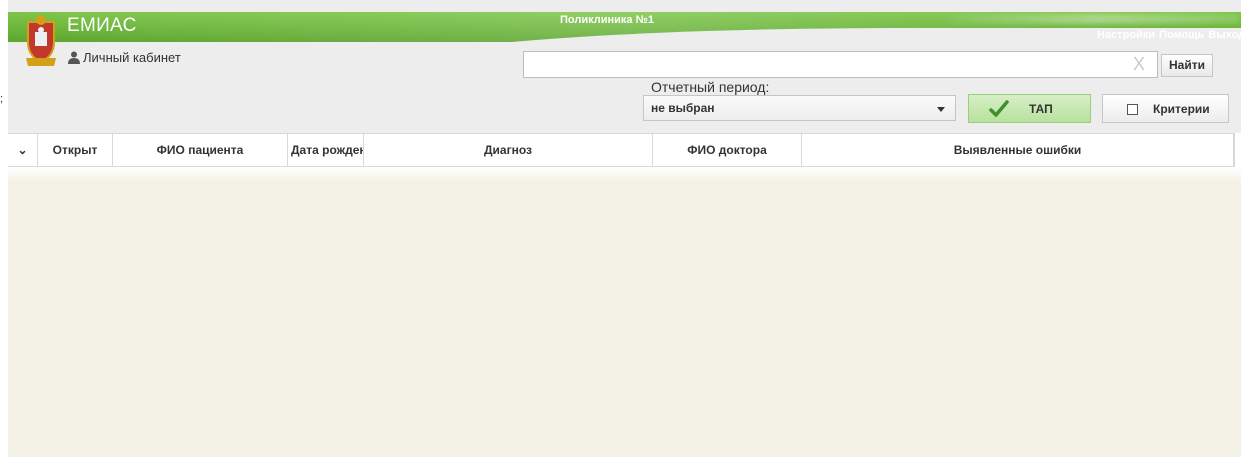  I want to click on help-link: Помощь, so click(1181, 35).